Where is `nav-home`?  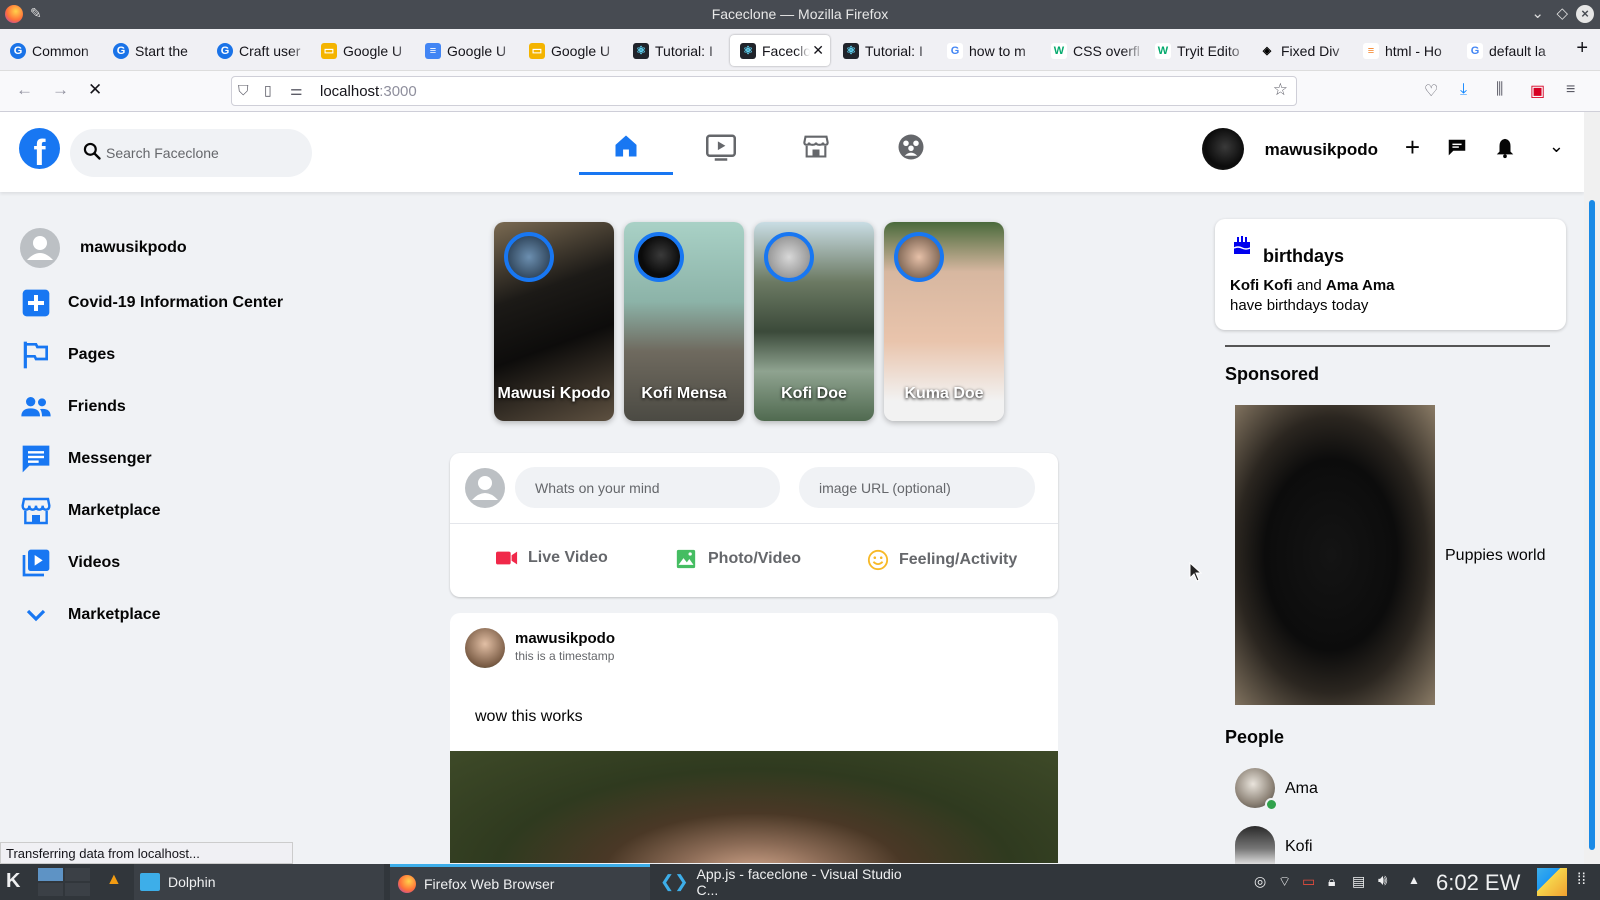
nav-home is located at coordinates (626, 143).